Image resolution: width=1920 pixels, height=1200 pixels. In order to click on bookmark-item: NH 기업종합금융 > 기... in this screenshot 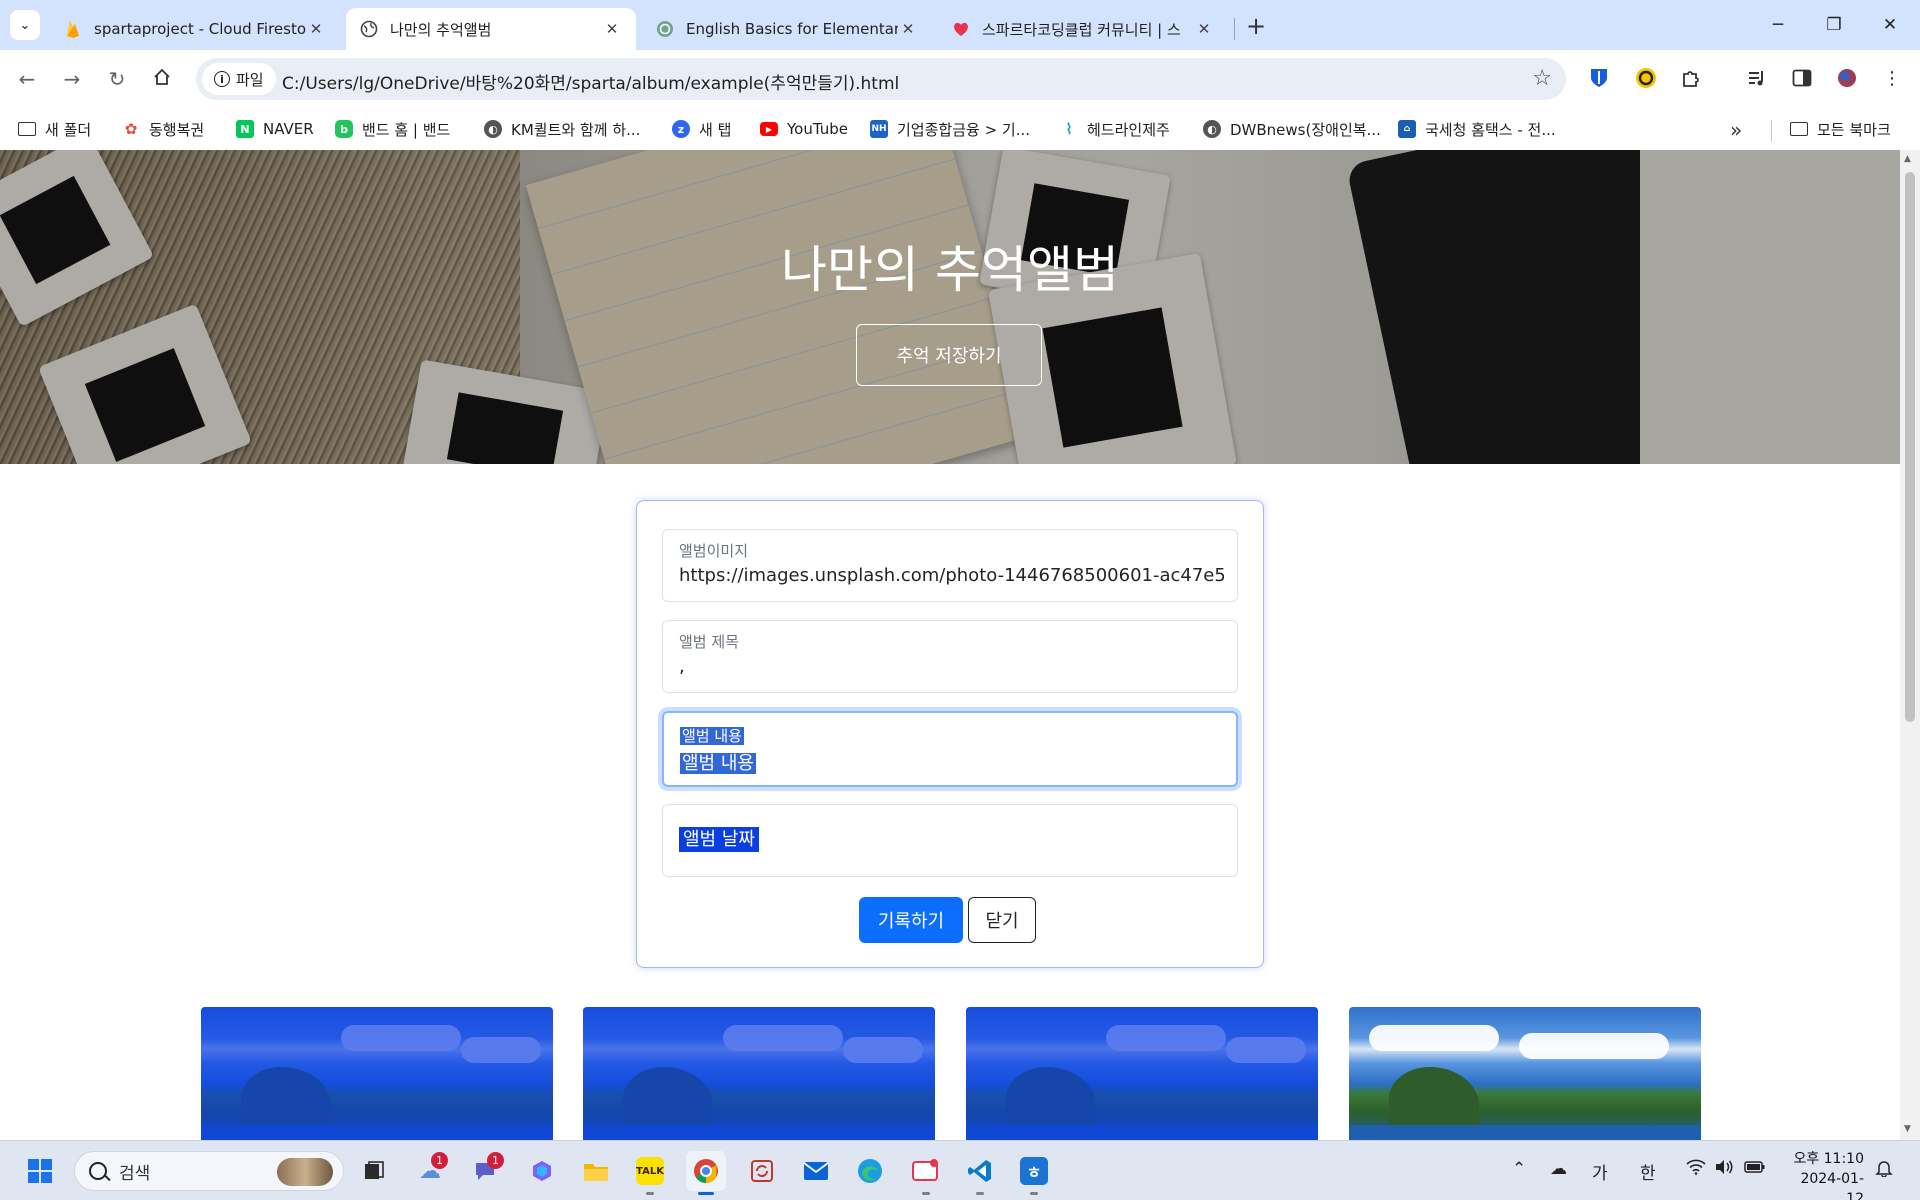, I will do `click(950, 129)`.